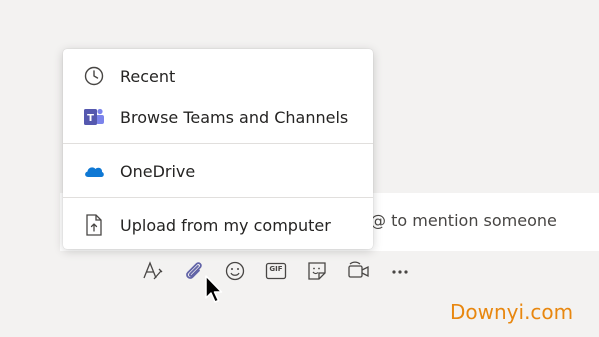  Describe the element at coordinates (218, 171) in the screenshot. I see `menu-item-onedrive: OneDrive` at that location.